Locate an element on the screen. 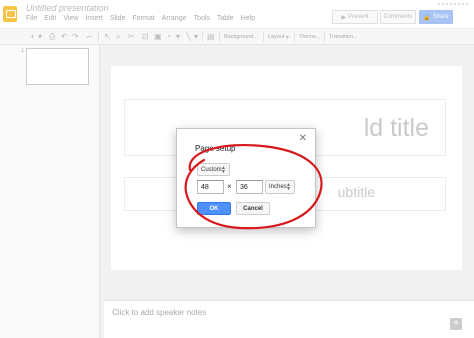 This screenshot has width=474, height=338. menu-arrange: Arrange is located at coordinates (174, 18).